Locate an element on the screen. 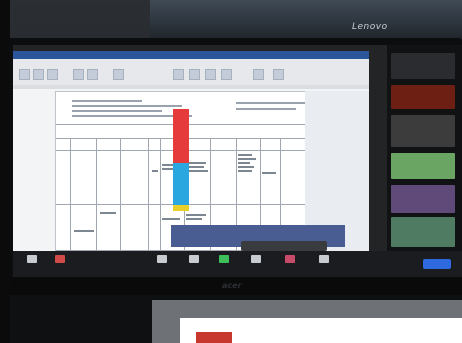 The height and width of the screenshot is (343, 462). leave-button is located at coordinates (437, 264).